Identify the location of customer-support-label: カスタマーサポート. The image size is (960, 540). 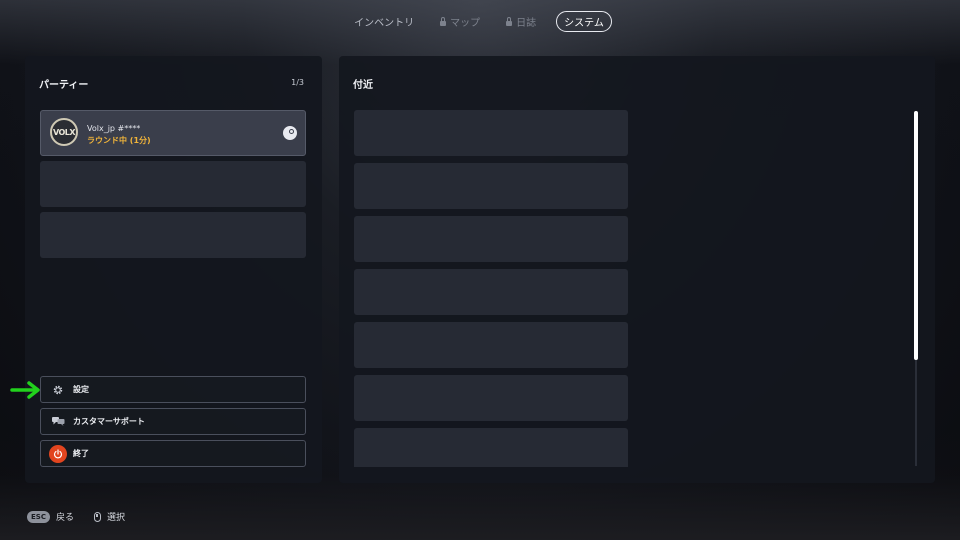
(109, 421).